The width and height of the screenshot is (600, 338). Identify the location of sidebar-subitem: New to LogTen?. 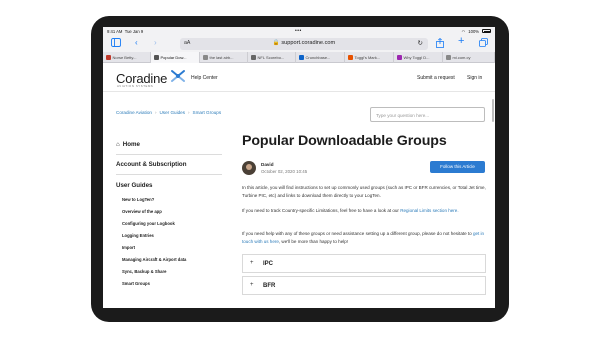
(138, 199).